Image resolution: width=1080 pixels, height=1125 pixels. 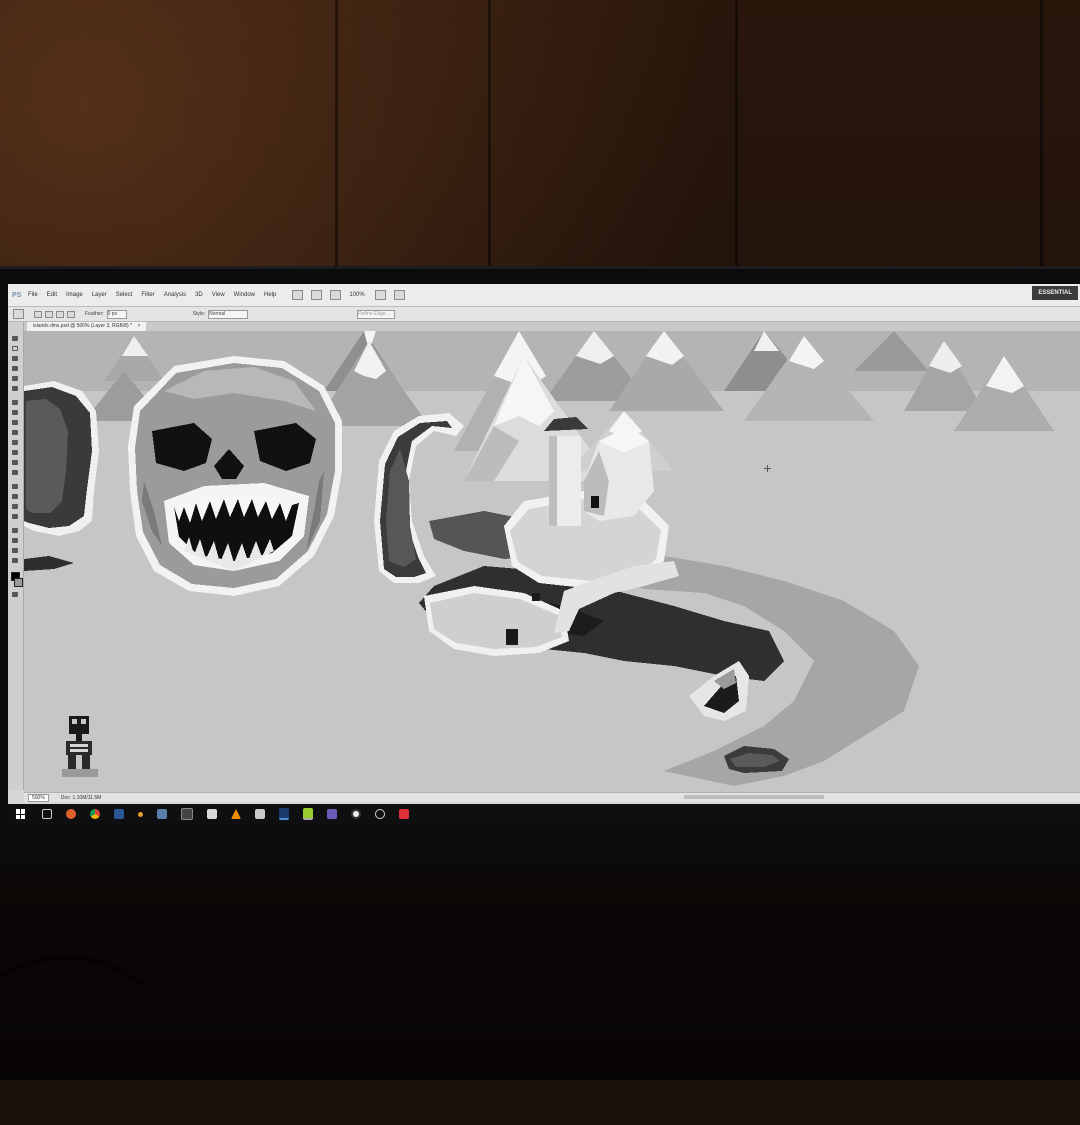 I want to click on explorer-icon, so click(x=260, y=814).